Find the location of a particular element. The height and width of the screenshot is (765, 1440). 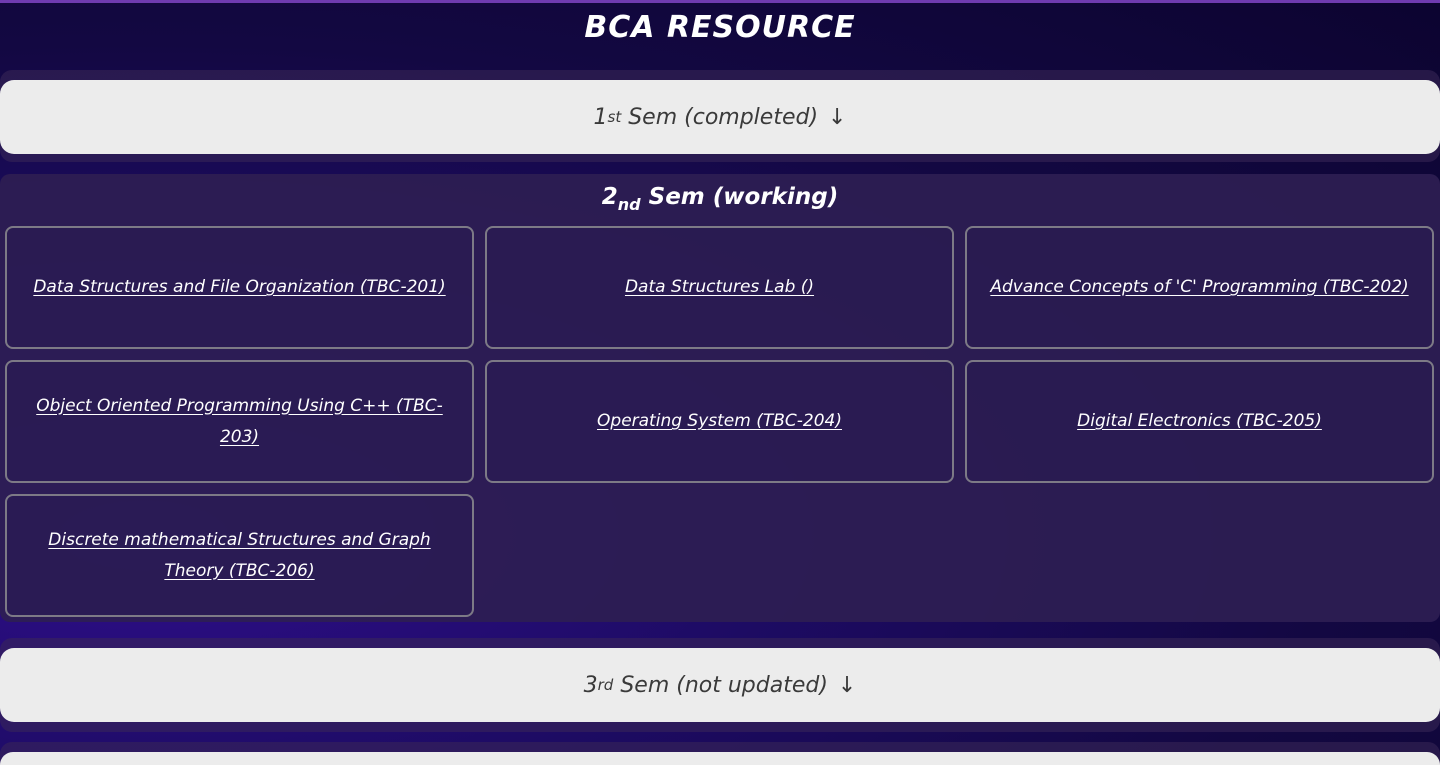

subject-link-ds-lab: Data Structures Lab () is located at coordinates (719, 287).